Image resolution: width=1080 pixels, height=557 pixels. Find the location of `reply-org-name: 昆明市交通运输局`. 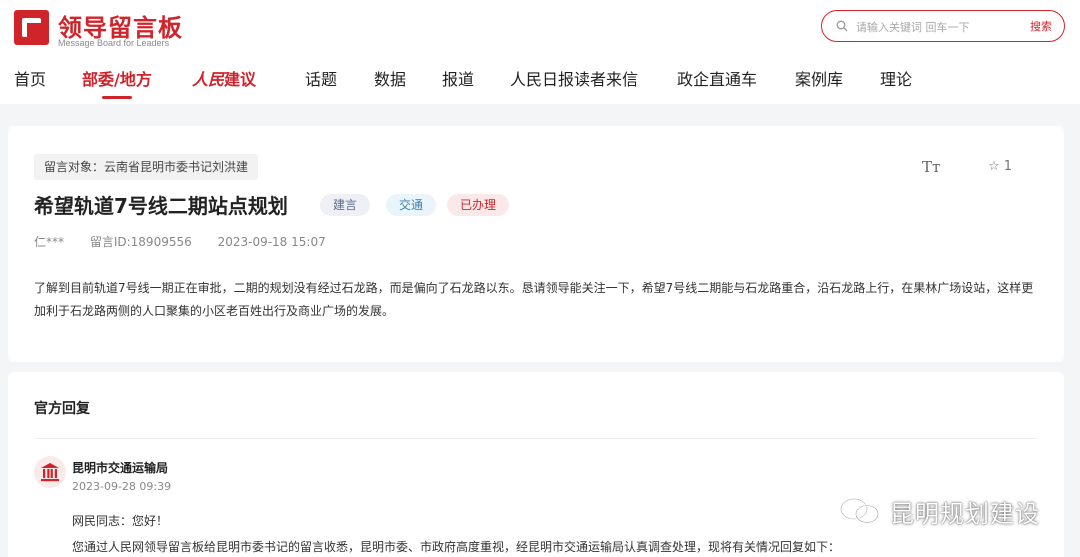

reply-org-name: 昆明市交通运输局 is located at coordinates (120, 468).